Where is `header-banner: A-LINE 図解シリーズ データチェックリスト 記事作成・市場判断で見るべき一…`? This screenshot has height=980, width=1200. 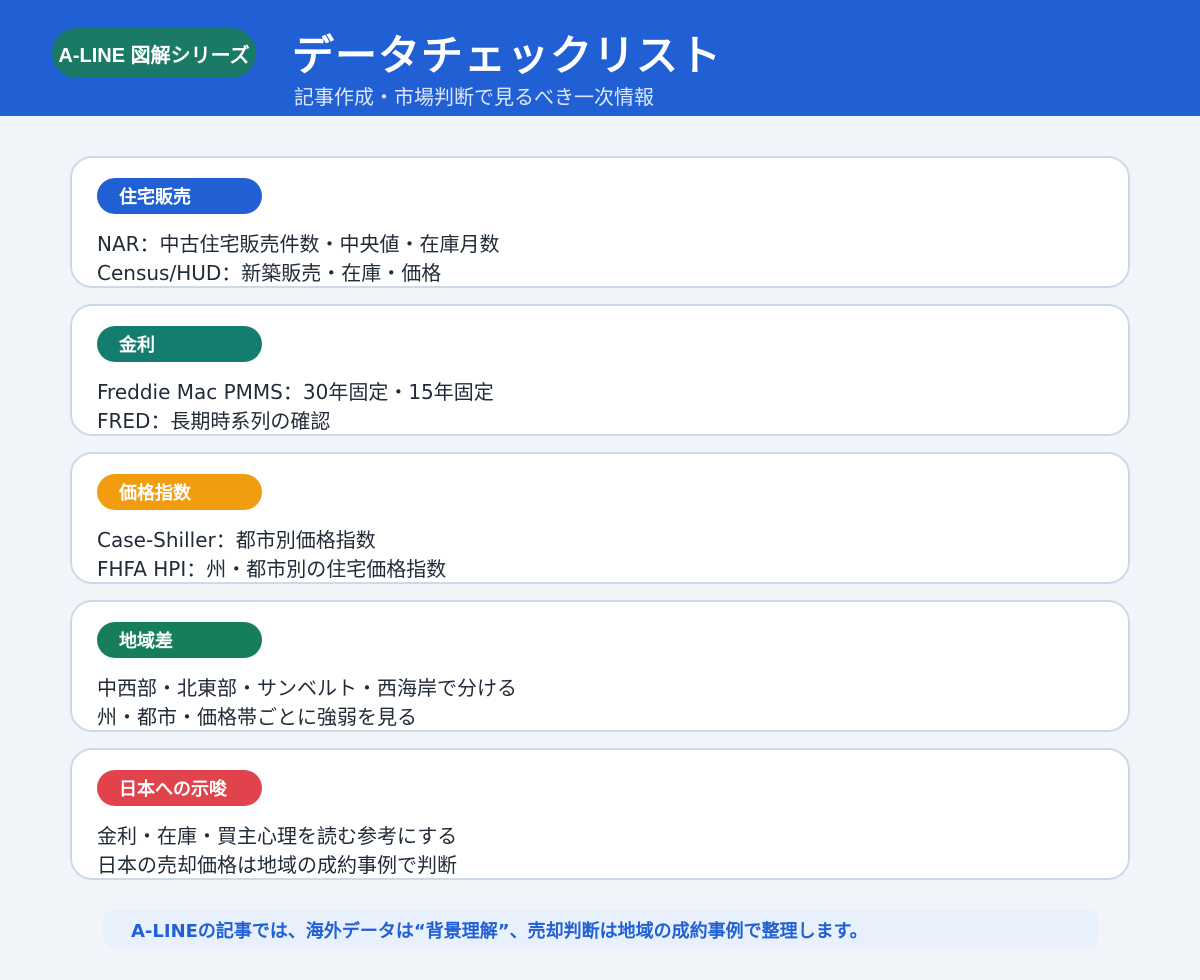
header-banner: A-LINE 図解シリーズ データチェックリスト 記事作成・市場判断で見るべき一… is located at coordinates (600, 58).